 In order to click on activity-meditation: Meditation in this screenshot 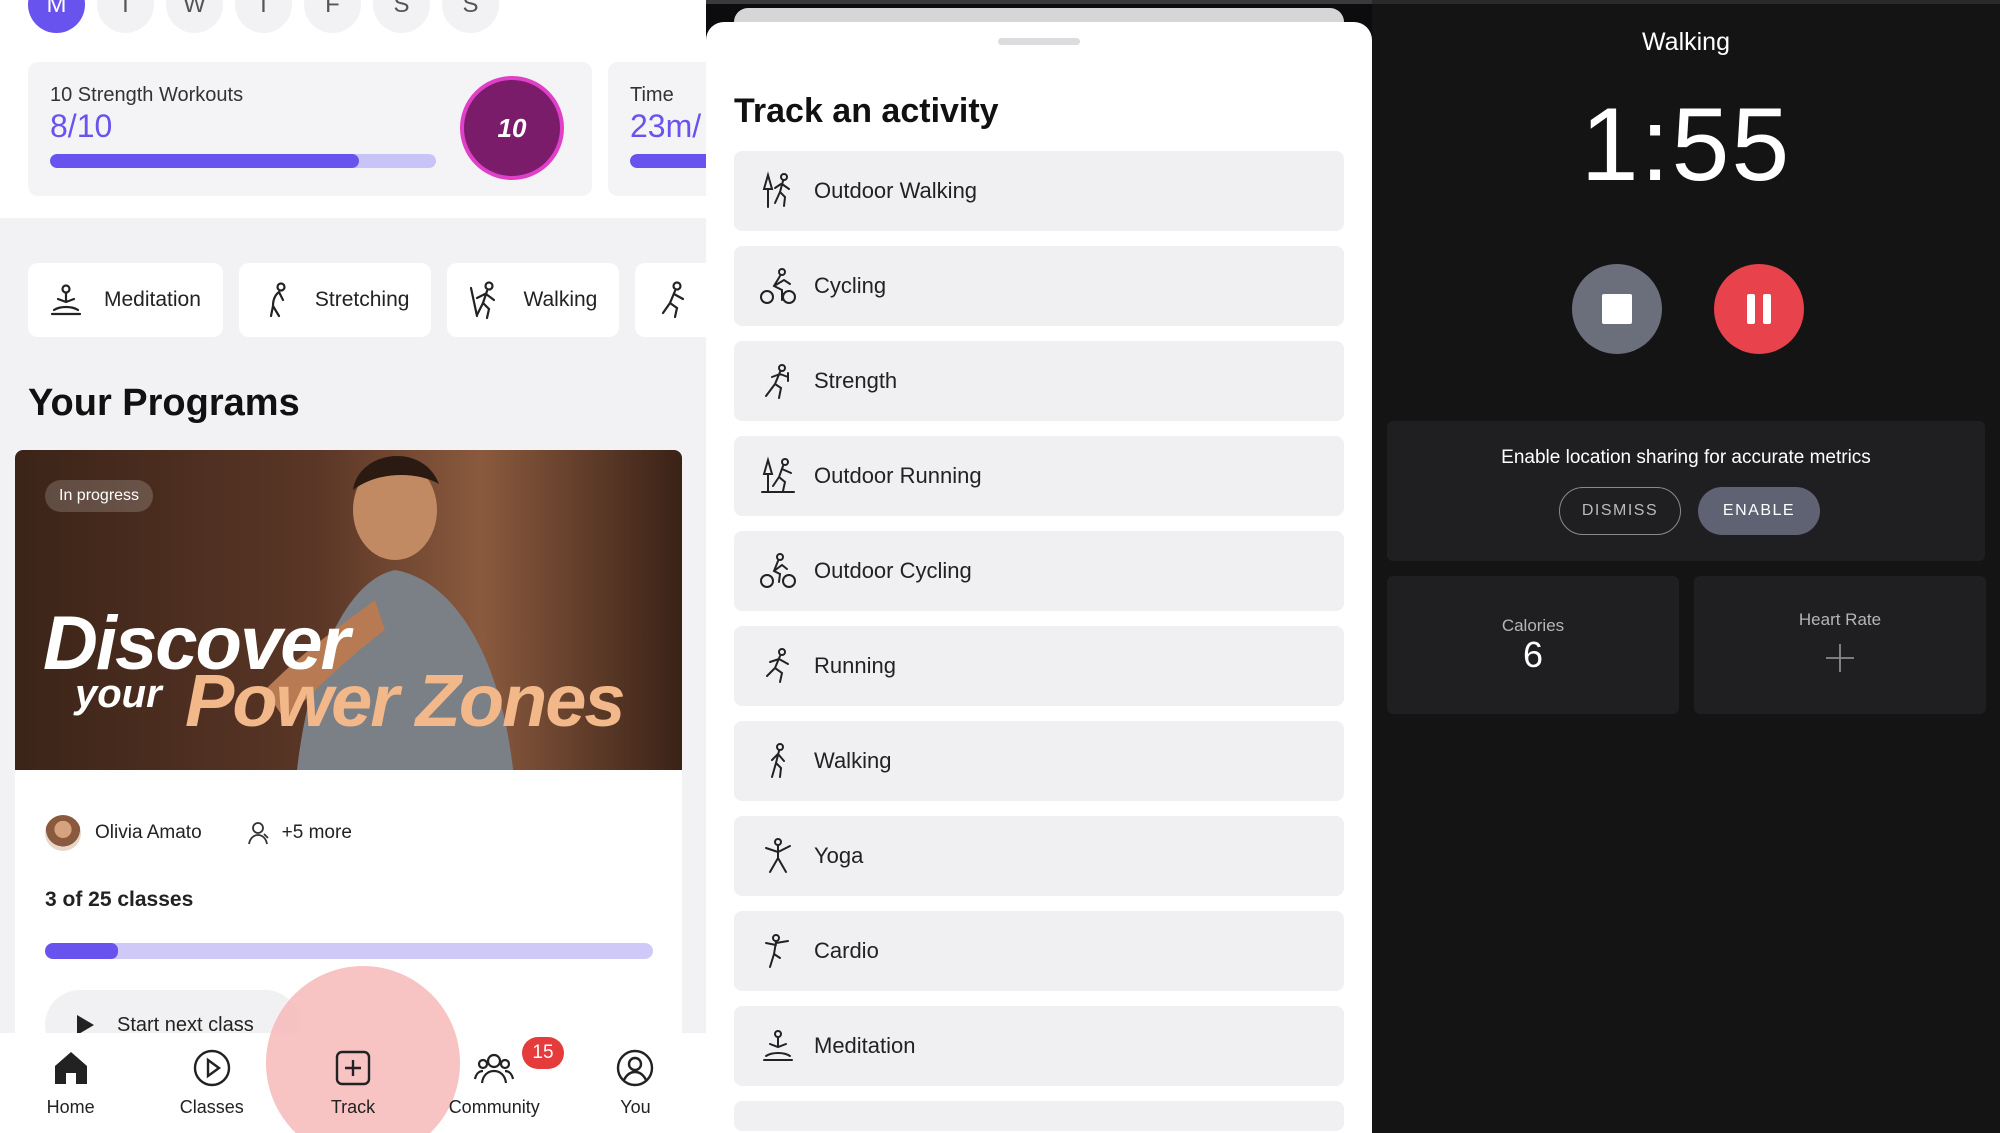, I will do `click(1039, 1046)`.